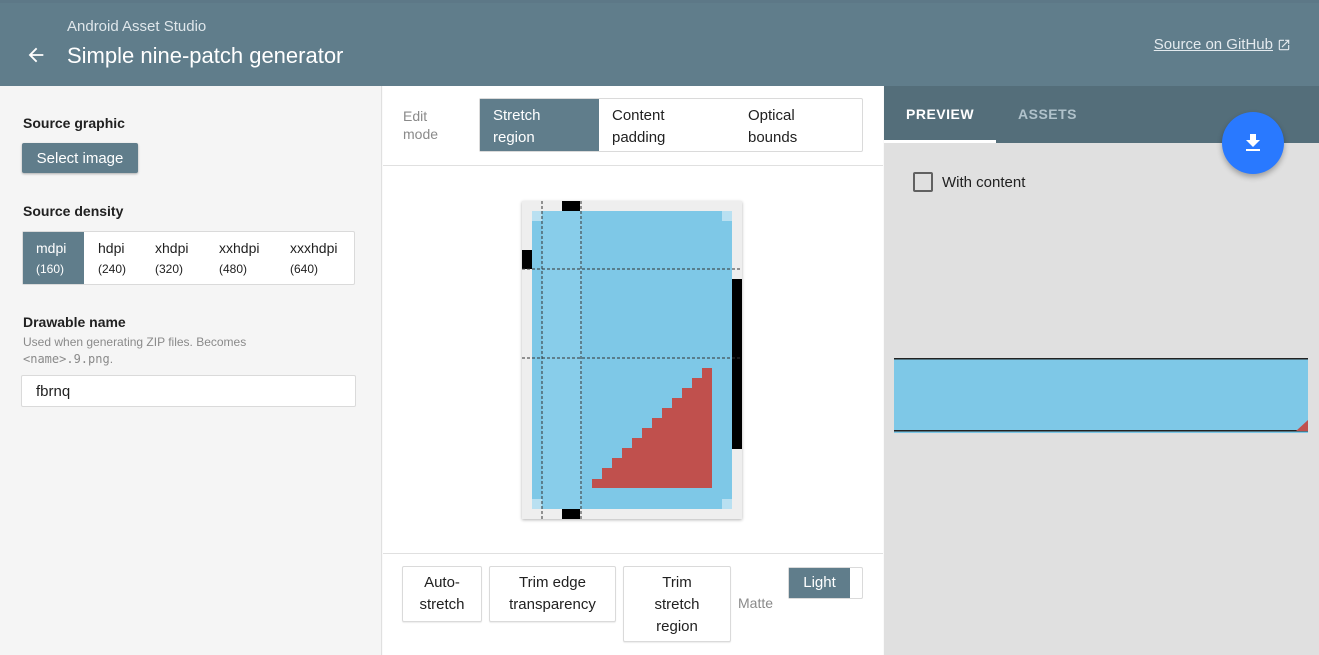 The width and height of the screenshot is (1319, 655). What do you see at coordinates (112, 269) in the screenshot?
I see `density-value: (240)` at bounding box center [112, 269].